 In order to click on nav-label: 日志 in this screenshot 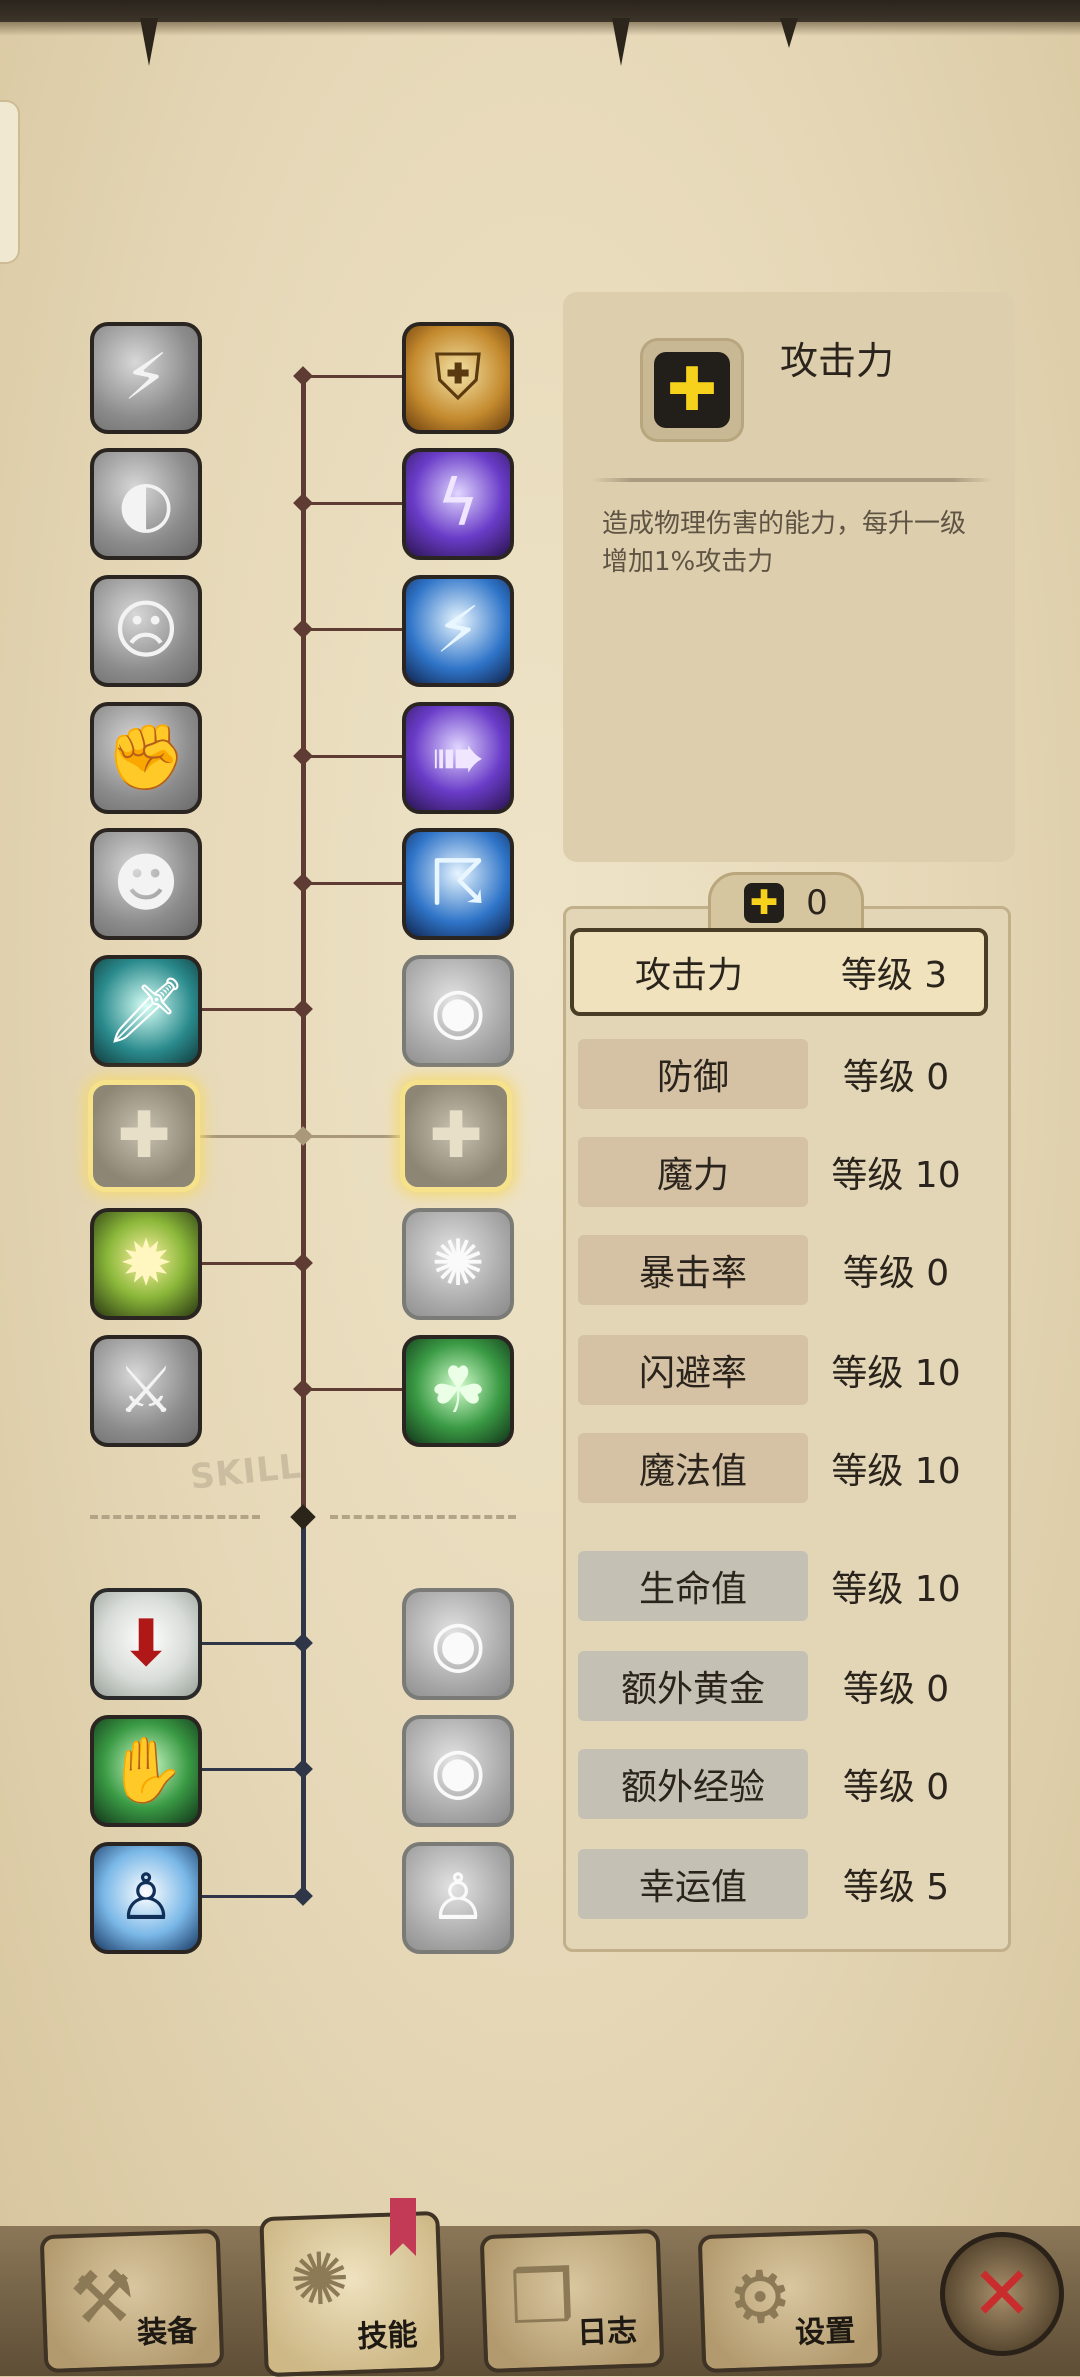, I will do `click(607, 2332)`.